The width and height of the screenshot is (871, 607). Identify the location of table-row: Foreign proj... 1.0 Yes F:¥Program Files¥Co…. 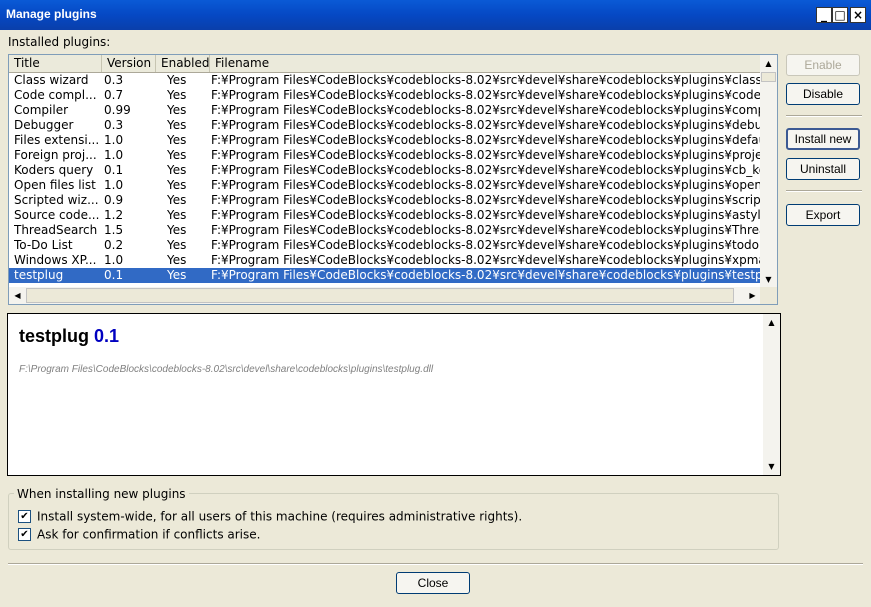
(385, 155).